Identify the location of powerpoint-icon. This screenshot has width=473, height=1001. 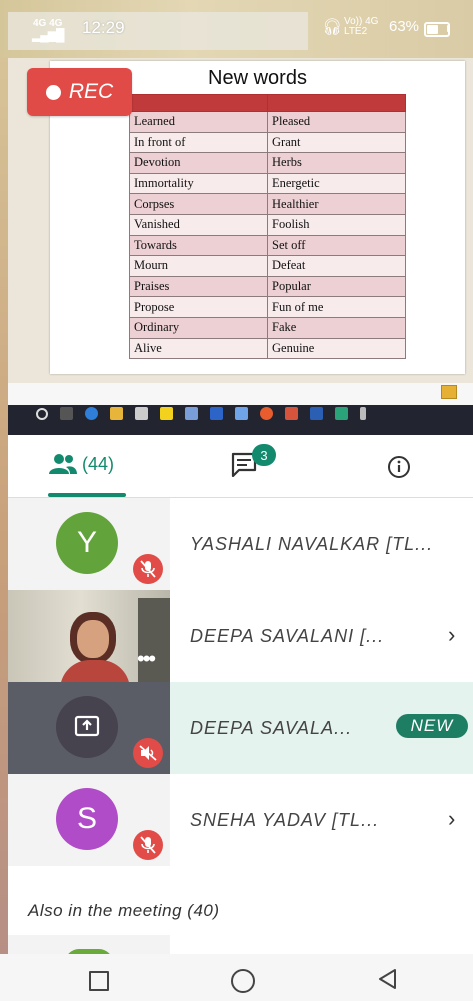
(291, 413).